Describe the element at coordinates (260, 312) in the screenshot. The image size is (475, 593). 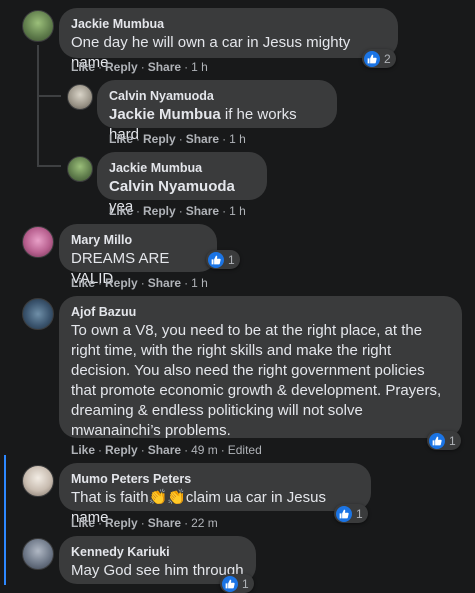
I see `comment-author: Ajof Bazuu` at that location.